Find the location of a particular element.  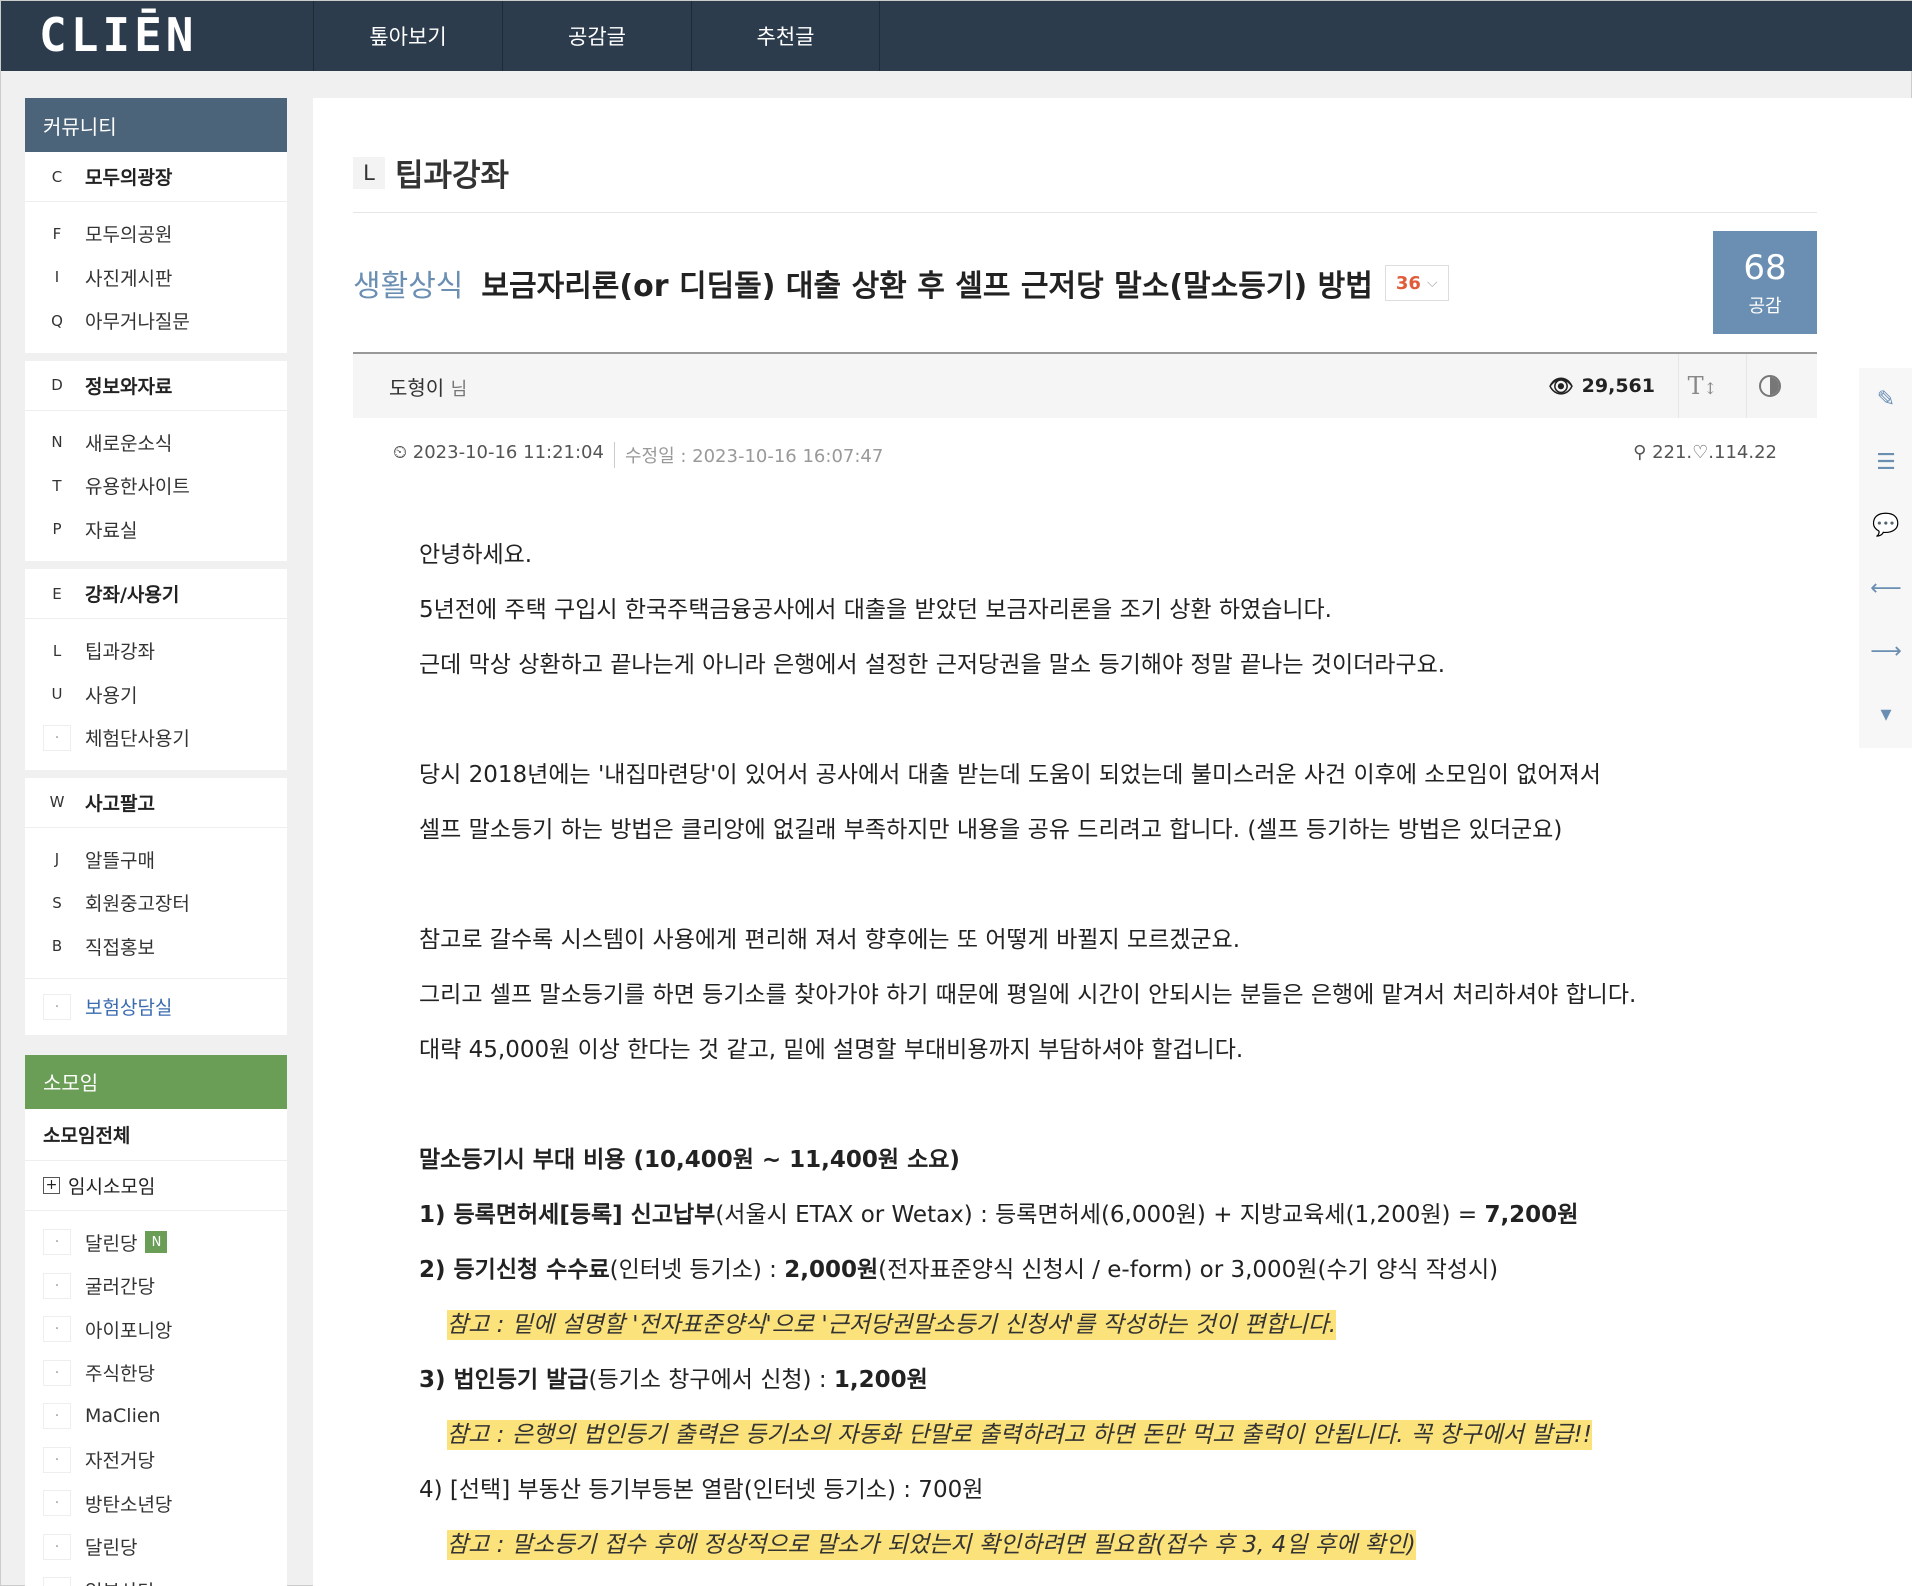

sidebar-item: I 사진게시판 is located at coordinates (156, 278).